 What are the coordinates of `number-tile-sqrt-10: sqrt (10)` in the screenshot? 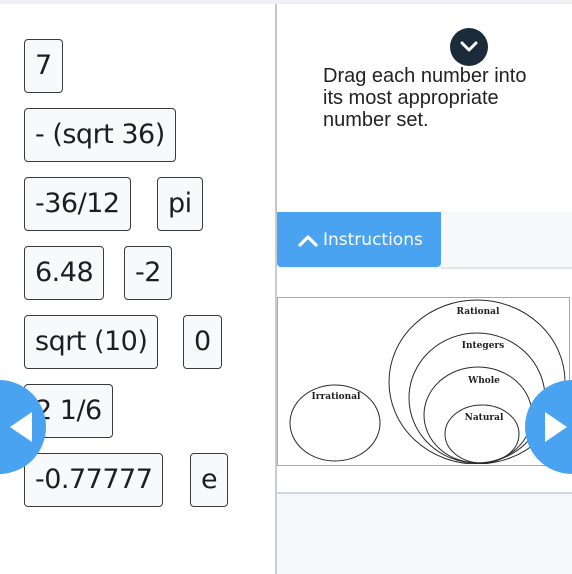 It's located at (91, 342).